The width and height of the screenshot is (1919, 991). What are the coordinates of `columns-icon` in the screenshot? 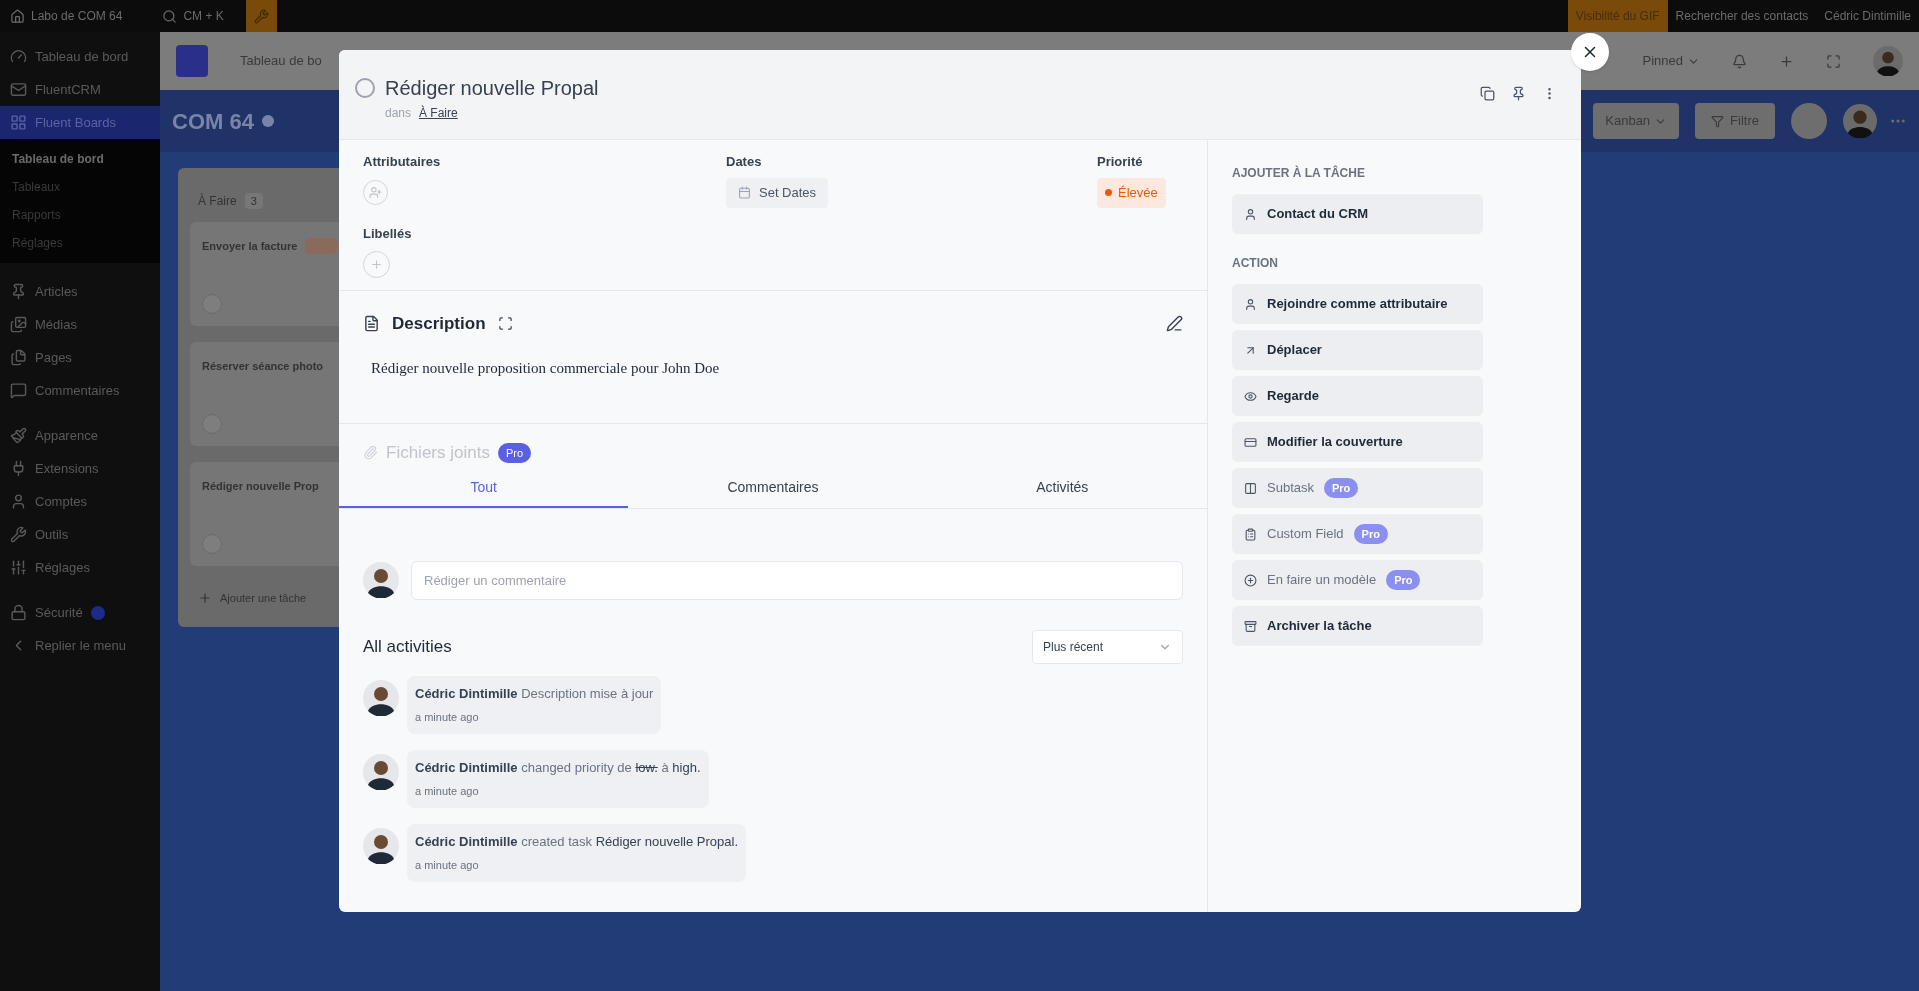 It's located at (1250, 488).